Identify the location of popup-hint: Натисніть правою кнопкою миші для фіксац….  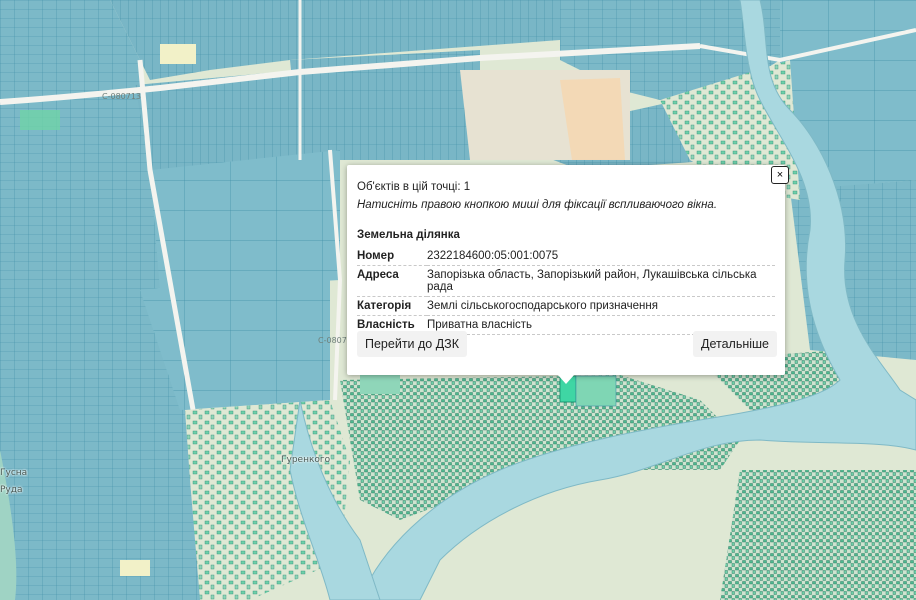
(537, 205).